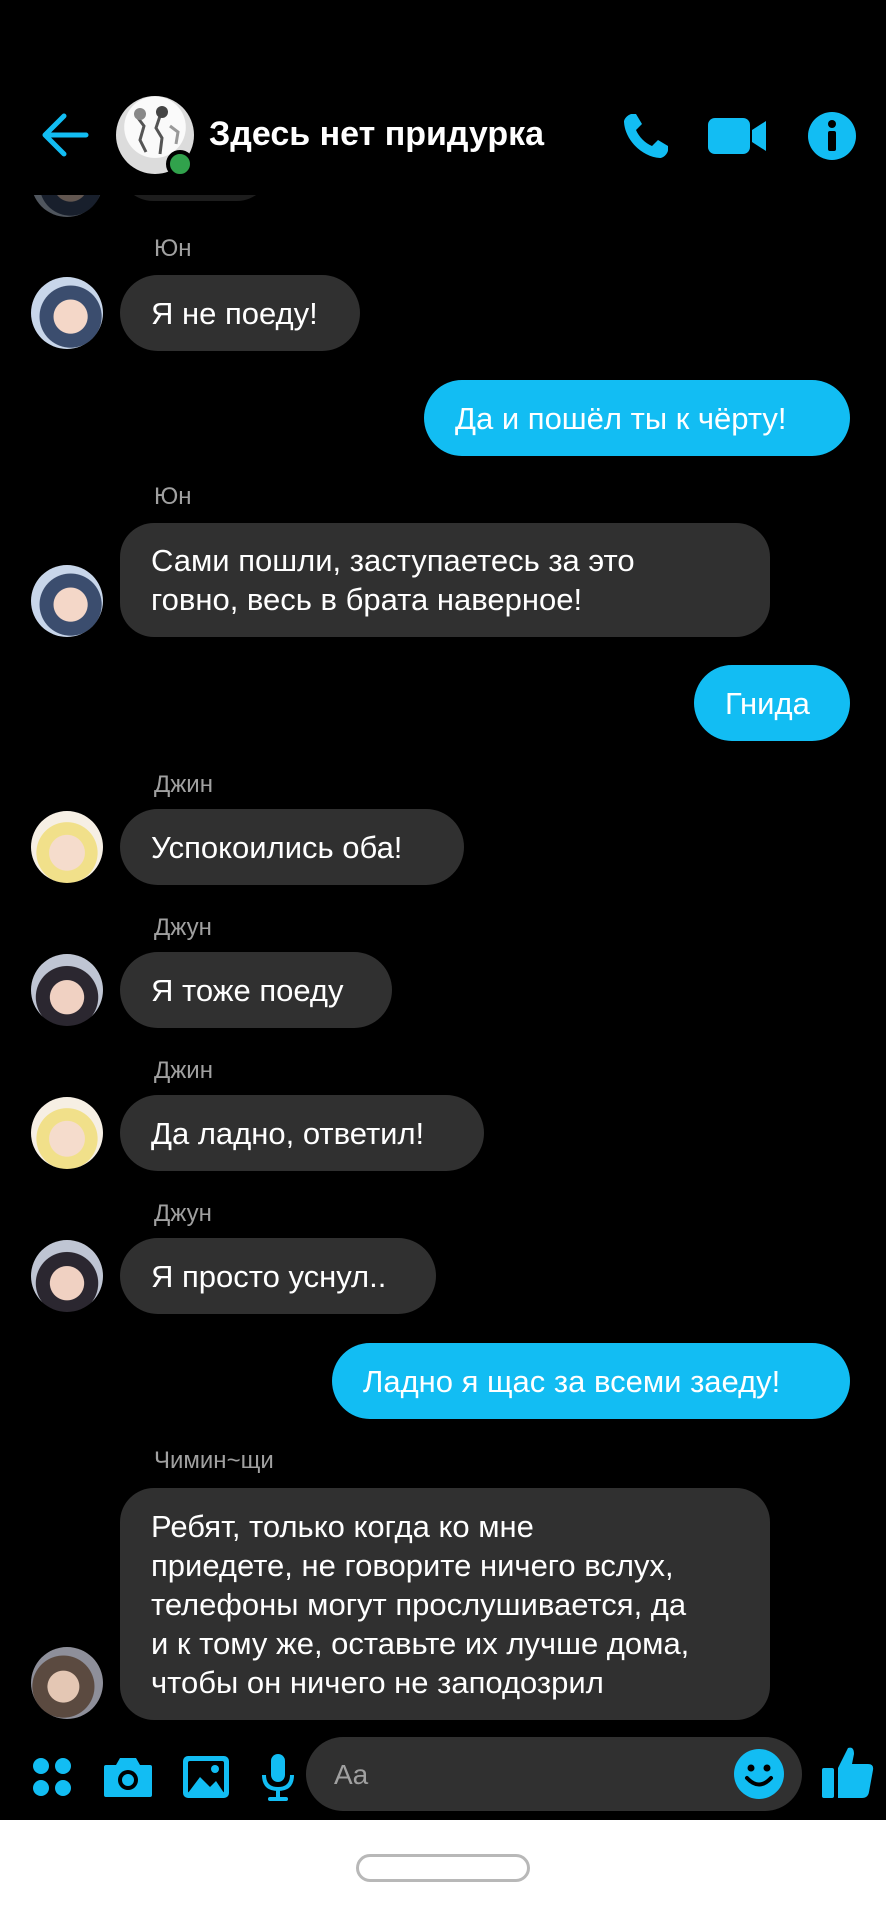 This screenshot has width=886, height=1920. What do you see at coordinates (443, 97) in the screenshot?
I see `chat-header: Здесь нет придурка` at bounding box center [443, 97].